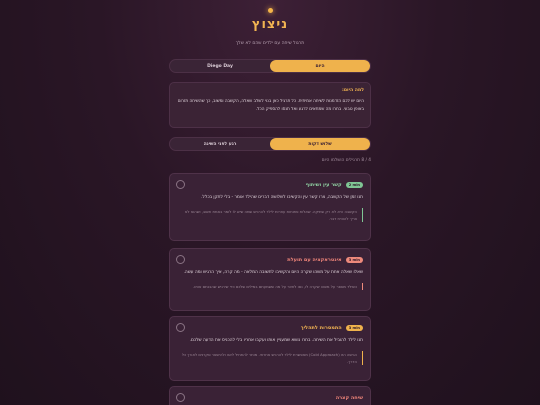 The width and height of the screenshot is (540, 405). I want to click on header: ניצוץ תרגול שיחה עם ילדים שהם לא שלך, so click(270, 27).